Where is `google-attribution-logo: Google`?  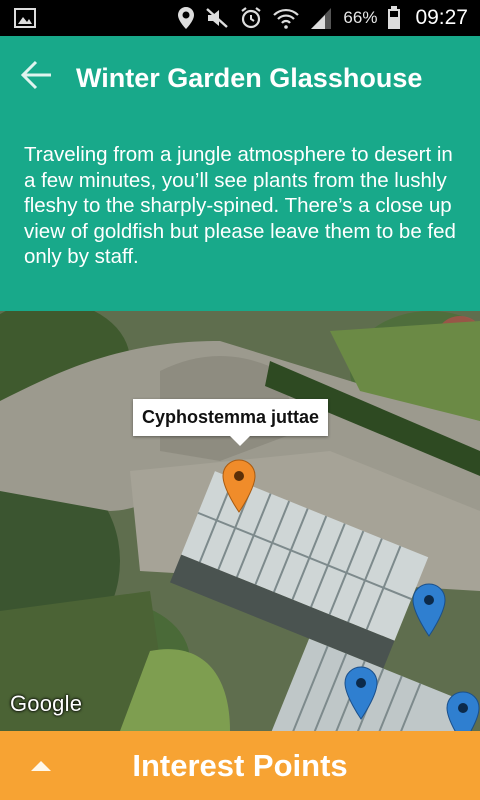
google-attribution-logo: Google is located at coordinates (46, 703).